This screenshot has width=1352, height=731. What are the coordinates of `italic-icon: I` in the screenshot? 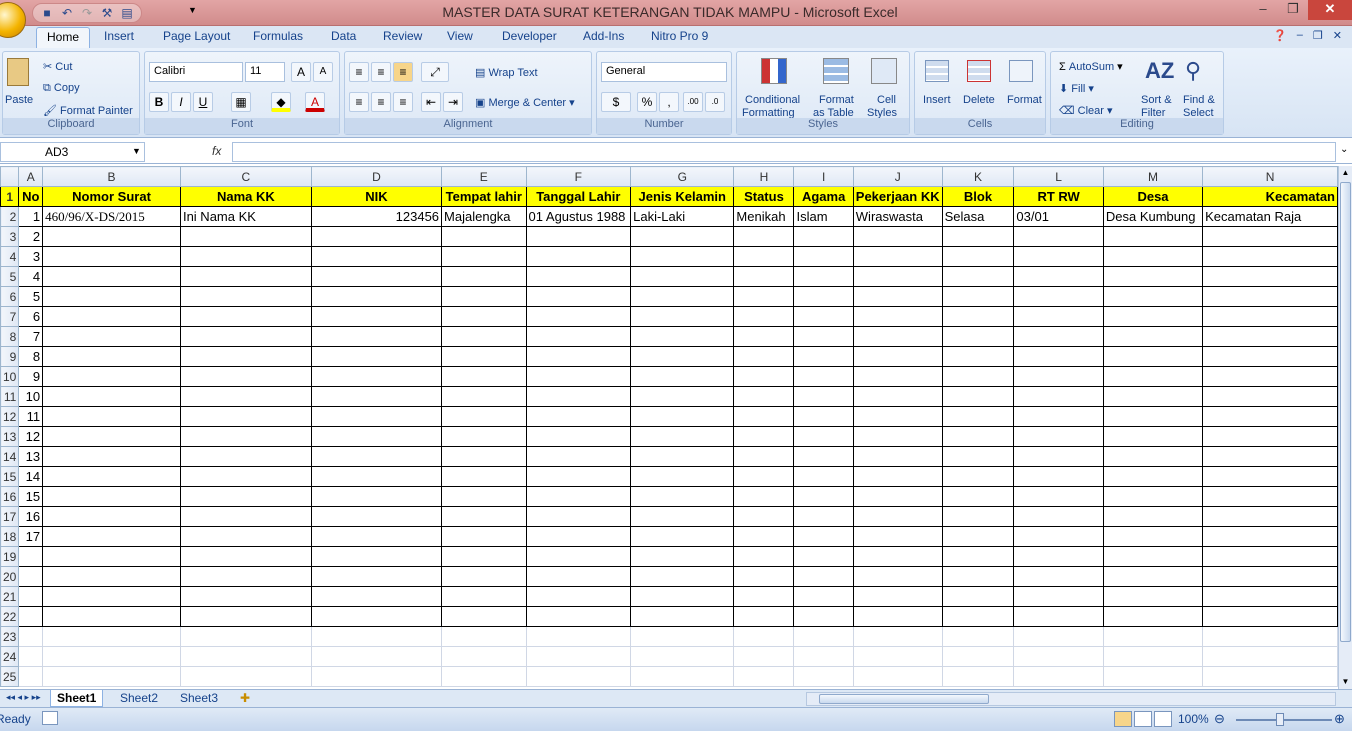 It's located at (181, 102).